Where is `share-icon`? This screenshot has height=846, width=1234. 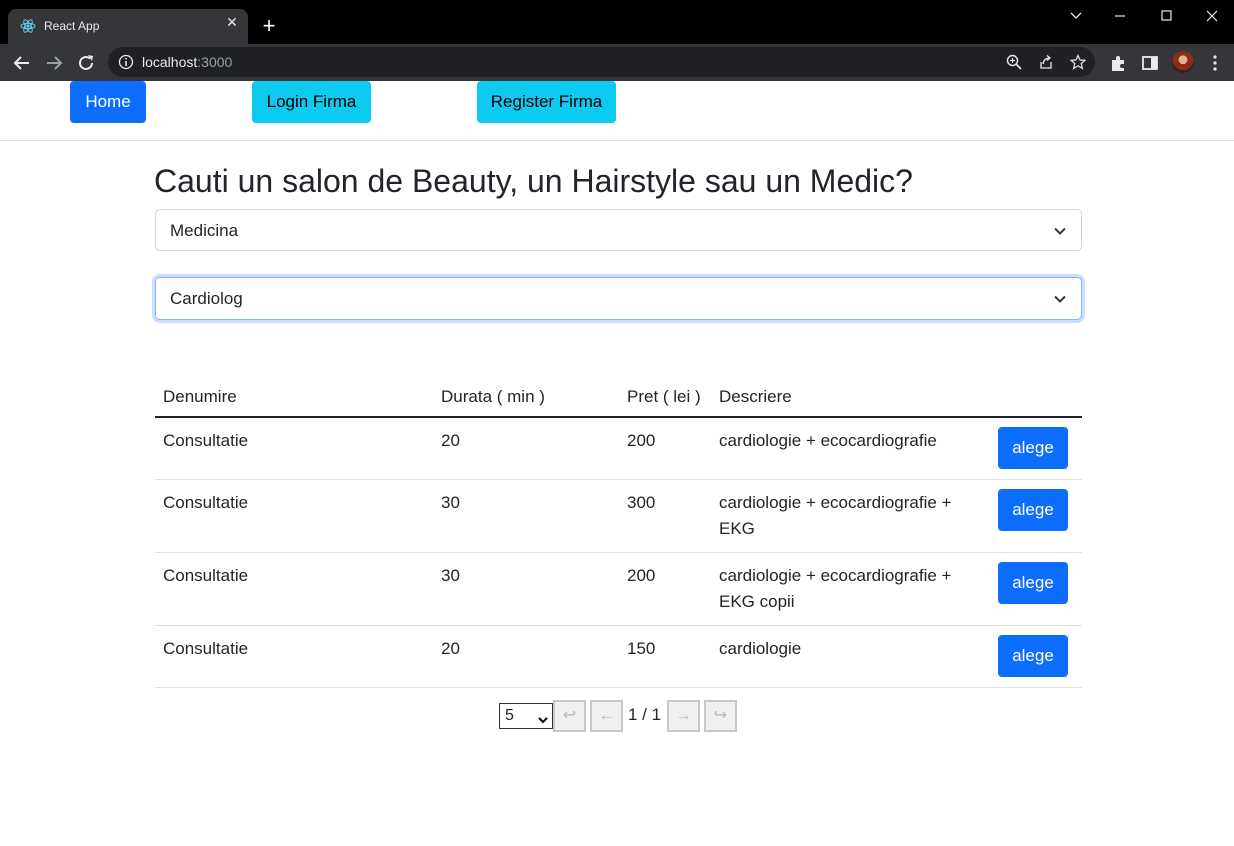
share-icon is located at coordinates (1046, 62).